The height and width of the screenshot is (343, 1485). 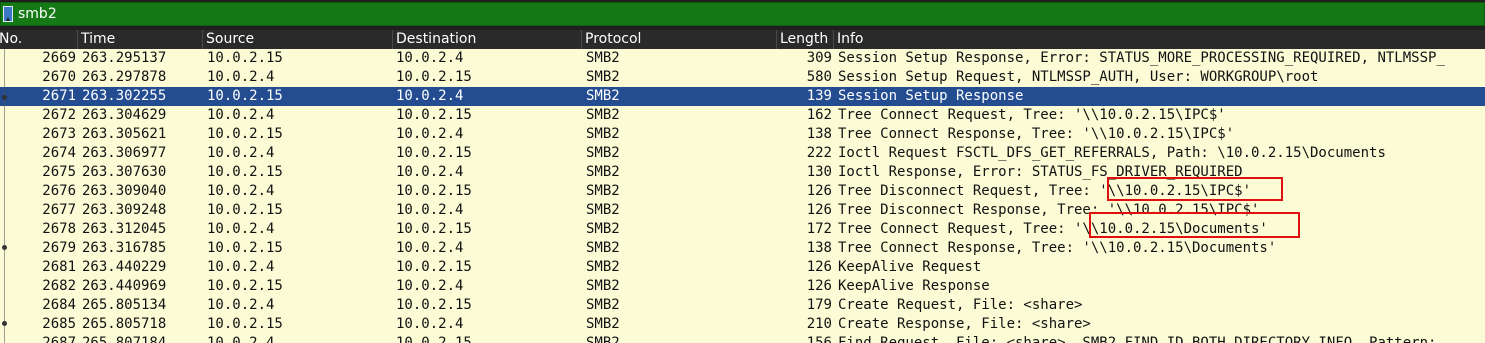 I want to click on packet-time: 263.304629, so click(x=124, y=115).